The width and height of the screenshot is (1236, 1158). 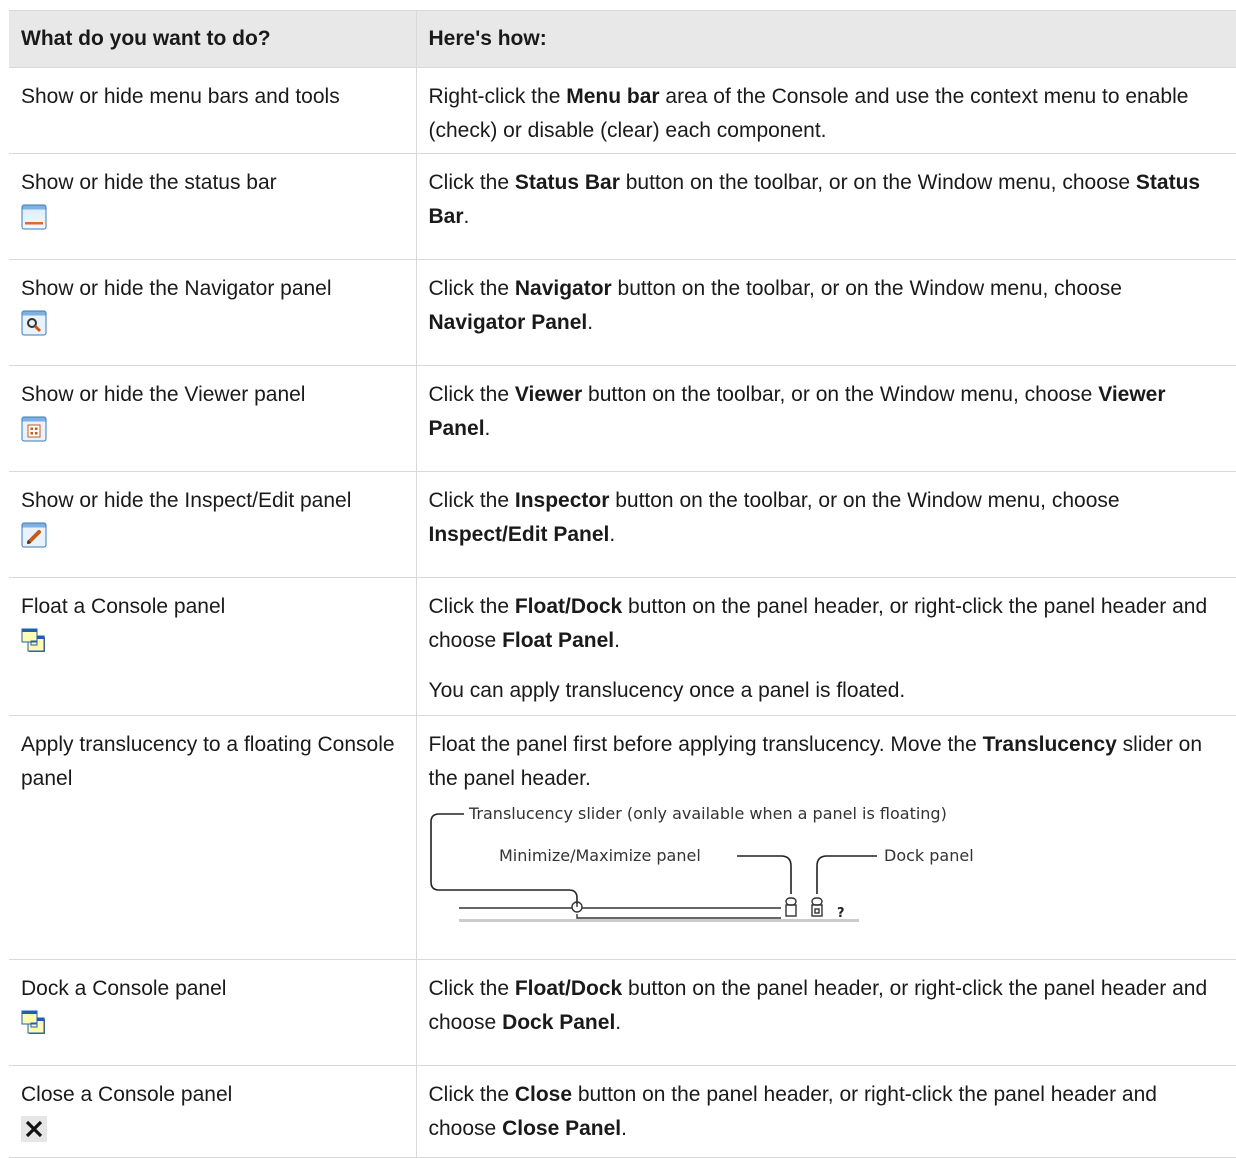 I want to click on task-cell: Float a Console panel, so click(x=213, y=646).